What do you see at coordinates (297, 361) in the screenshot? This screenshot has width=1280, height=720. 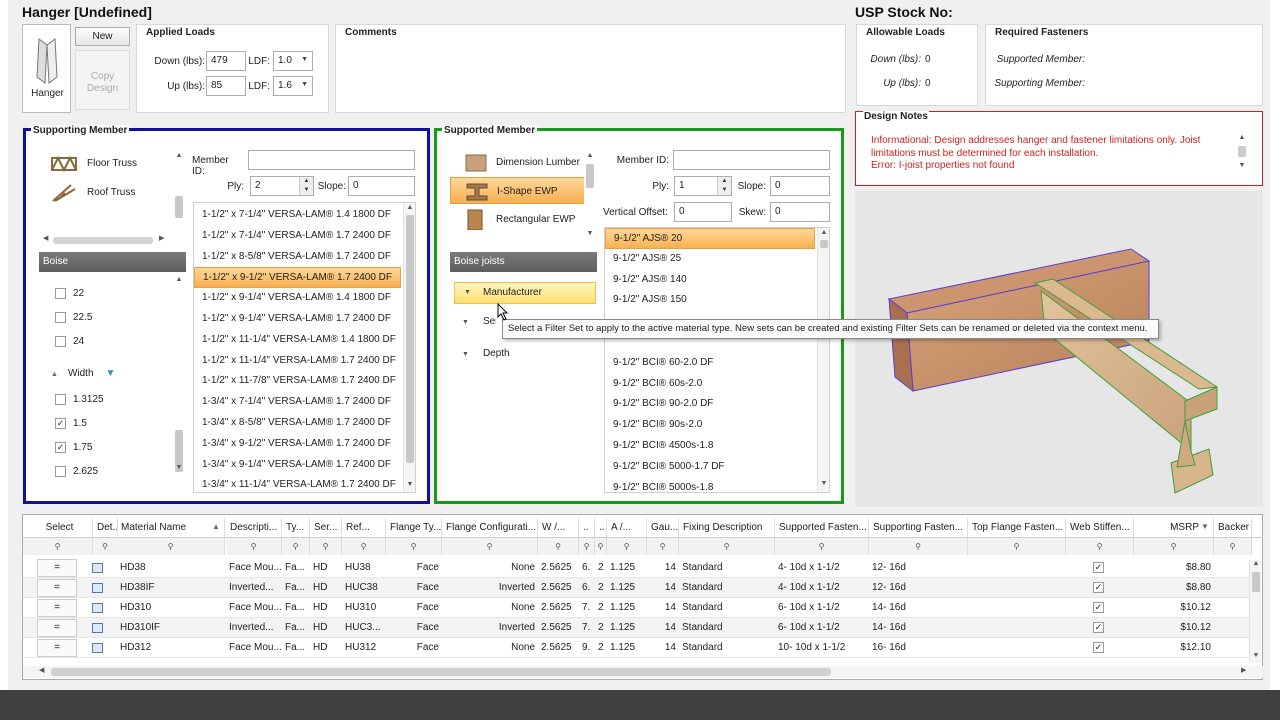 I see `supporting-material-item: 1-1/2" x 11-1/4" VERSA-LAM® 1.7 2400 DF` at bounding box center [297, 361].